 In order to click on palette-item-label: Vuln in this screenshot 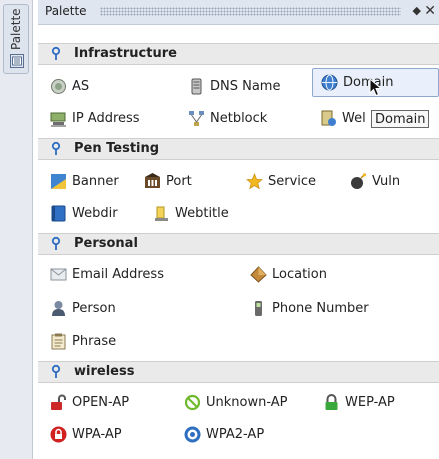, I will do `click(386, 181)`.